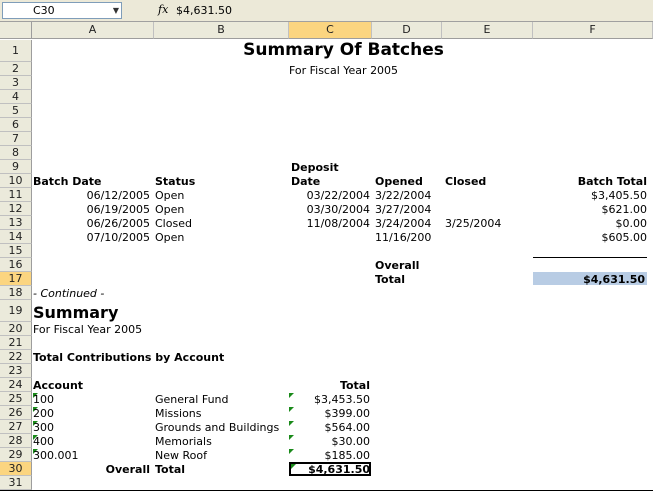 The width and height of the screenshot is (653, 495). Describe the element at coordinates (163, 9) in the screenshot. I see `function-icon: fx` at that location.